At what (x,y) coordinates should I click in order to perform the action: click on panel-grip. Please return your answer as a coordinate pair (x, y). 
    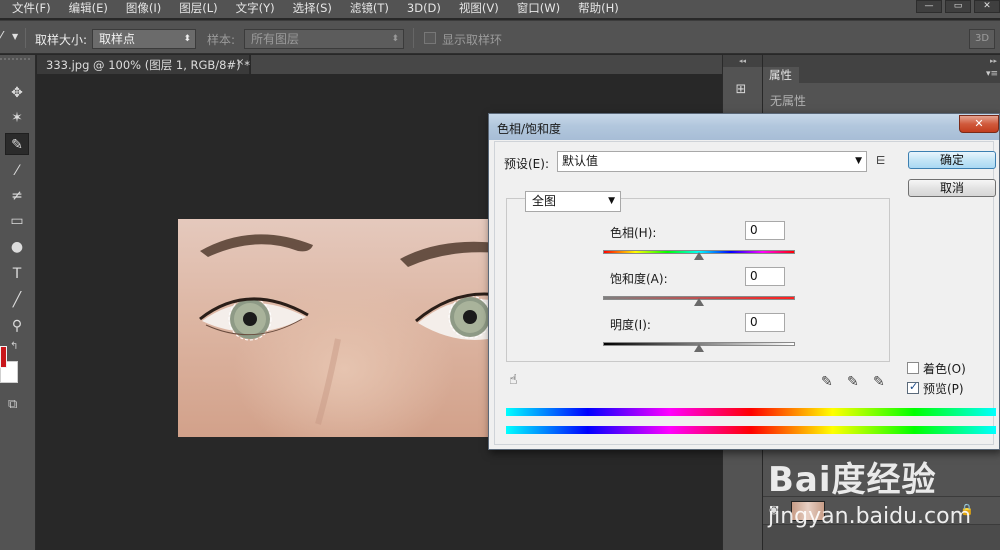
    Looking at the image, I should click on (15, 63).